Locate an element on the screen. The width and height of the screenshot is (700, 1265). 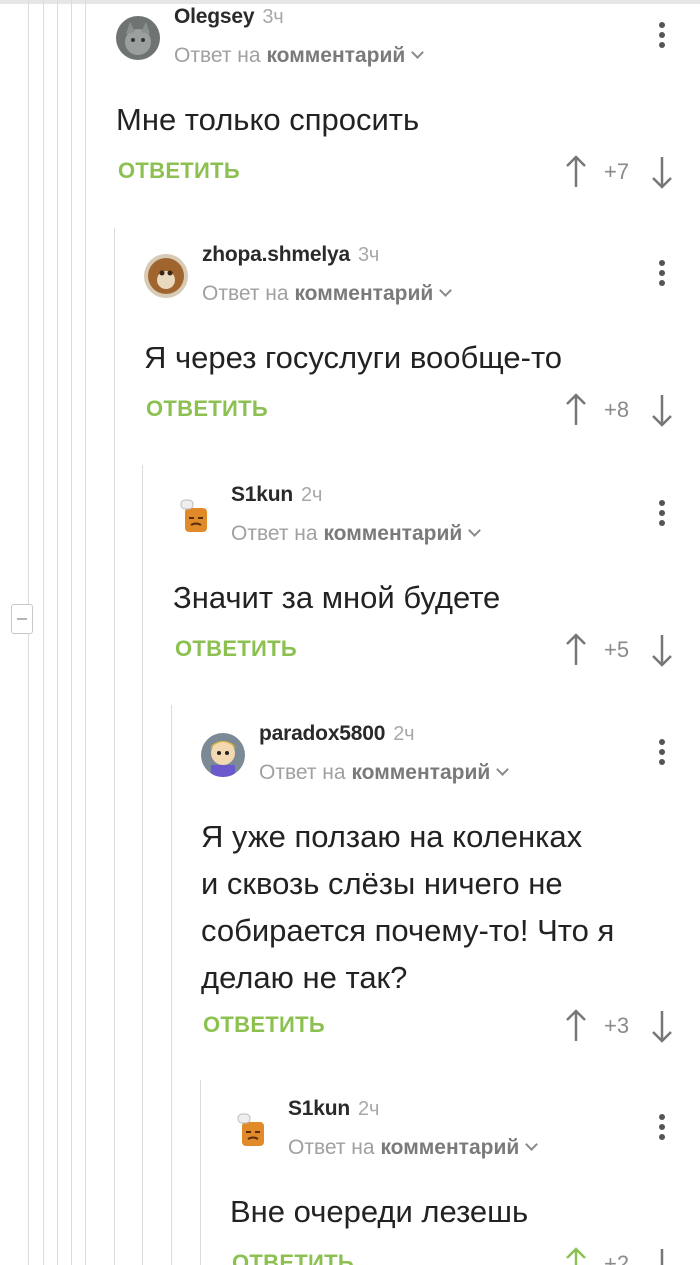
vote-controls: +3 is located at coordinates (624, 1027).